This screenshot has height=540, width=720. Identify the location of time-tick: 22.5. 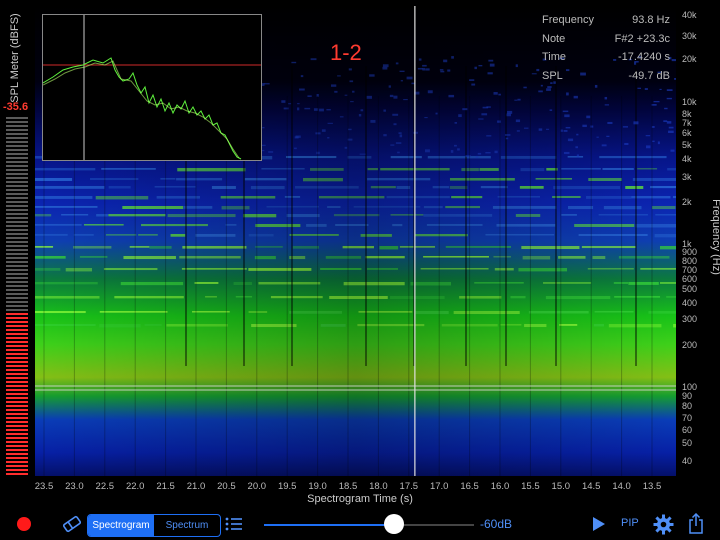
(105, 486).